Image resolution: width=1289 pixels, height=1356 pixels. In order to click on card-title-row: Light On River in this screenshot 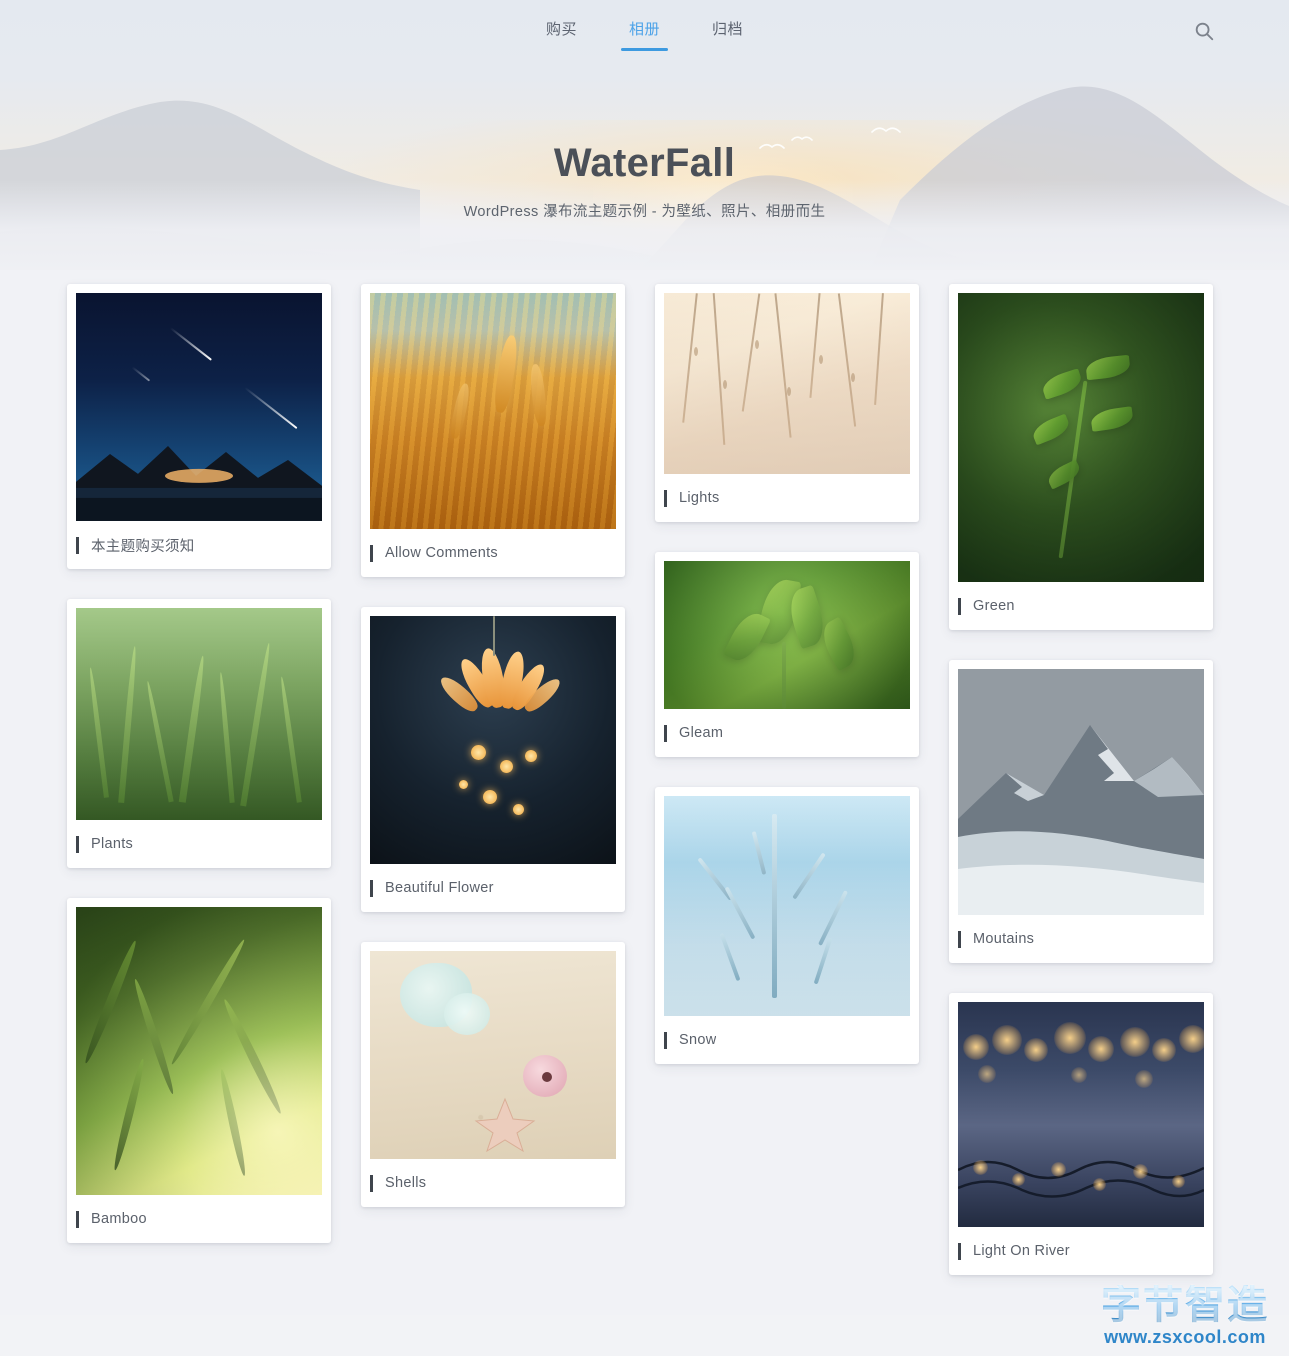, I will do `click(1081, 1251)`.